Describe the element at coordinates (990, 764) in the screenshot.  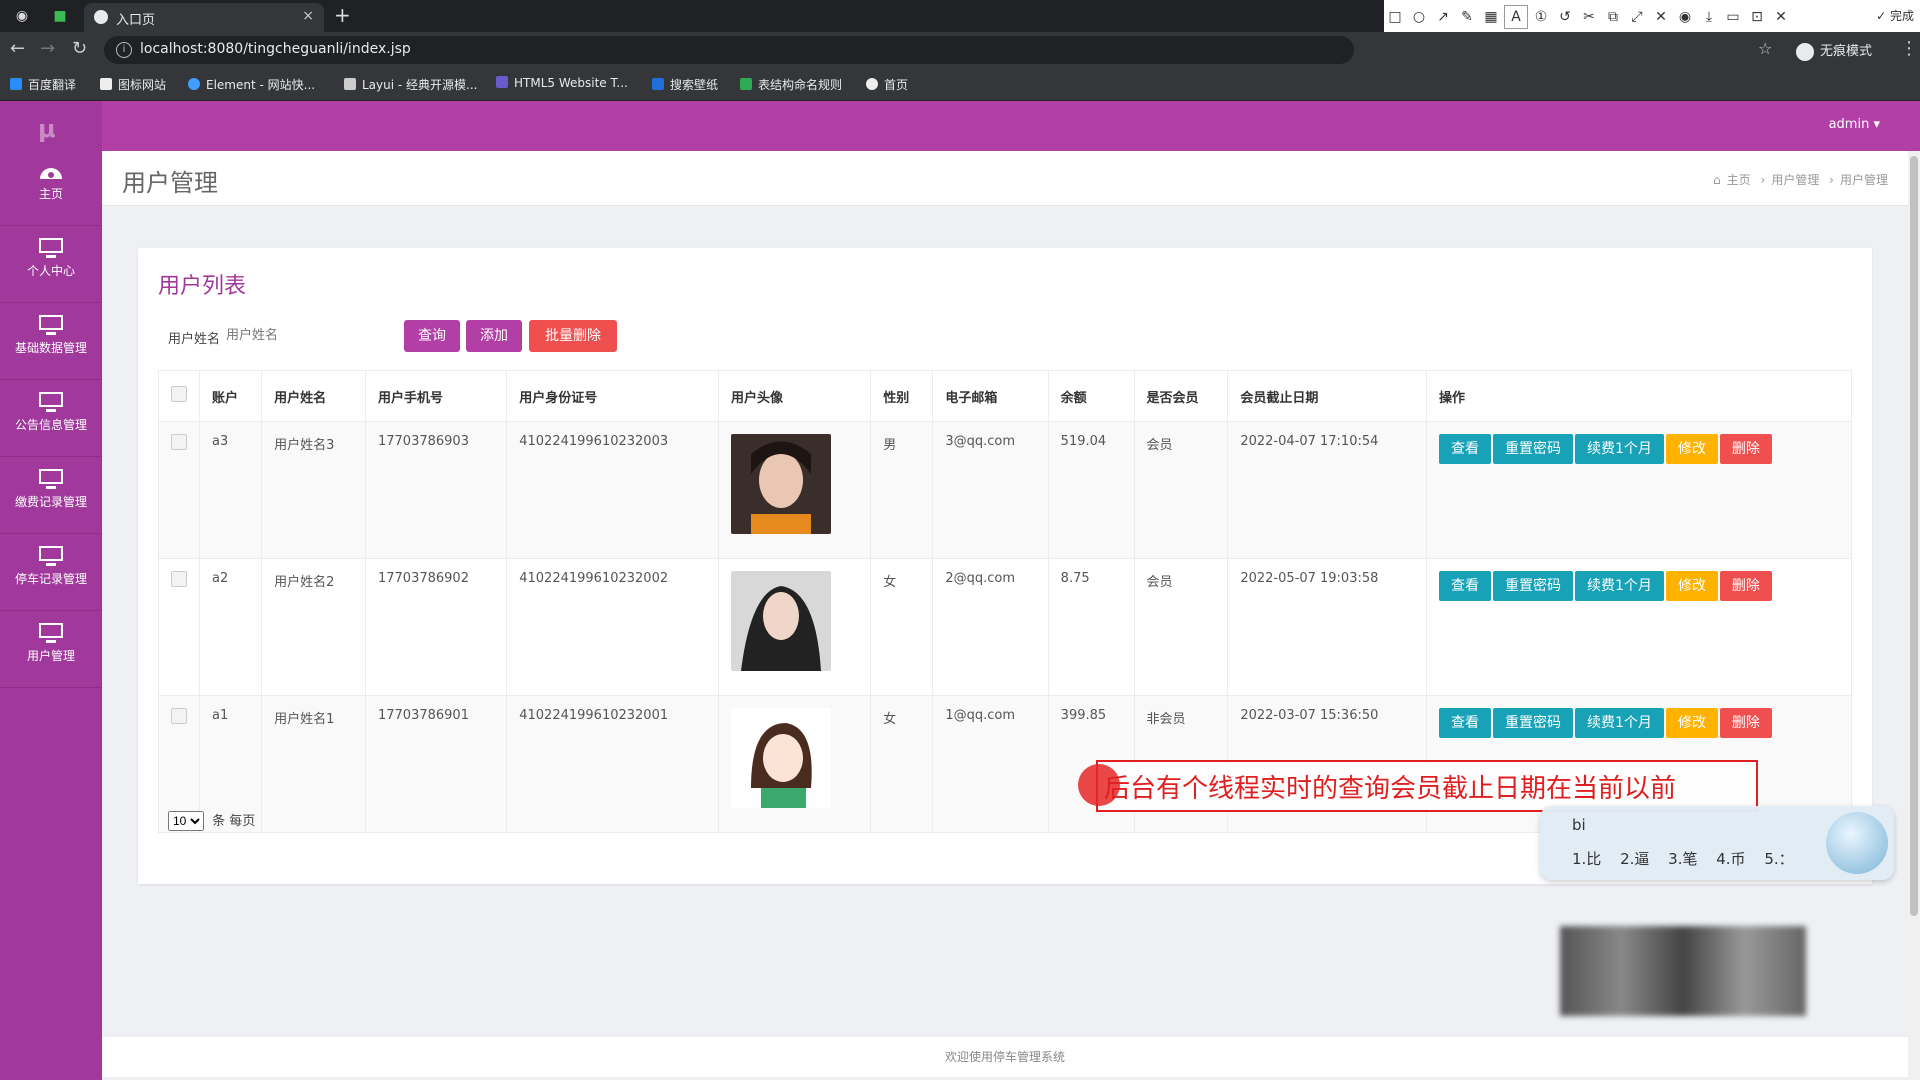
I see `email-cell: 1@qq.com` at that location.